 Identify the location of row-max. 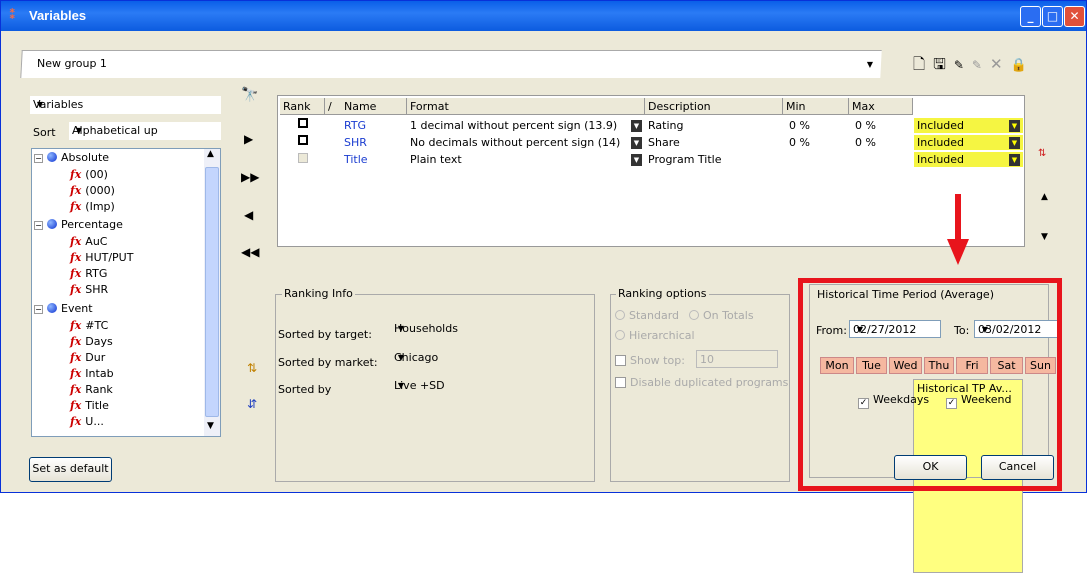
(882, 159).